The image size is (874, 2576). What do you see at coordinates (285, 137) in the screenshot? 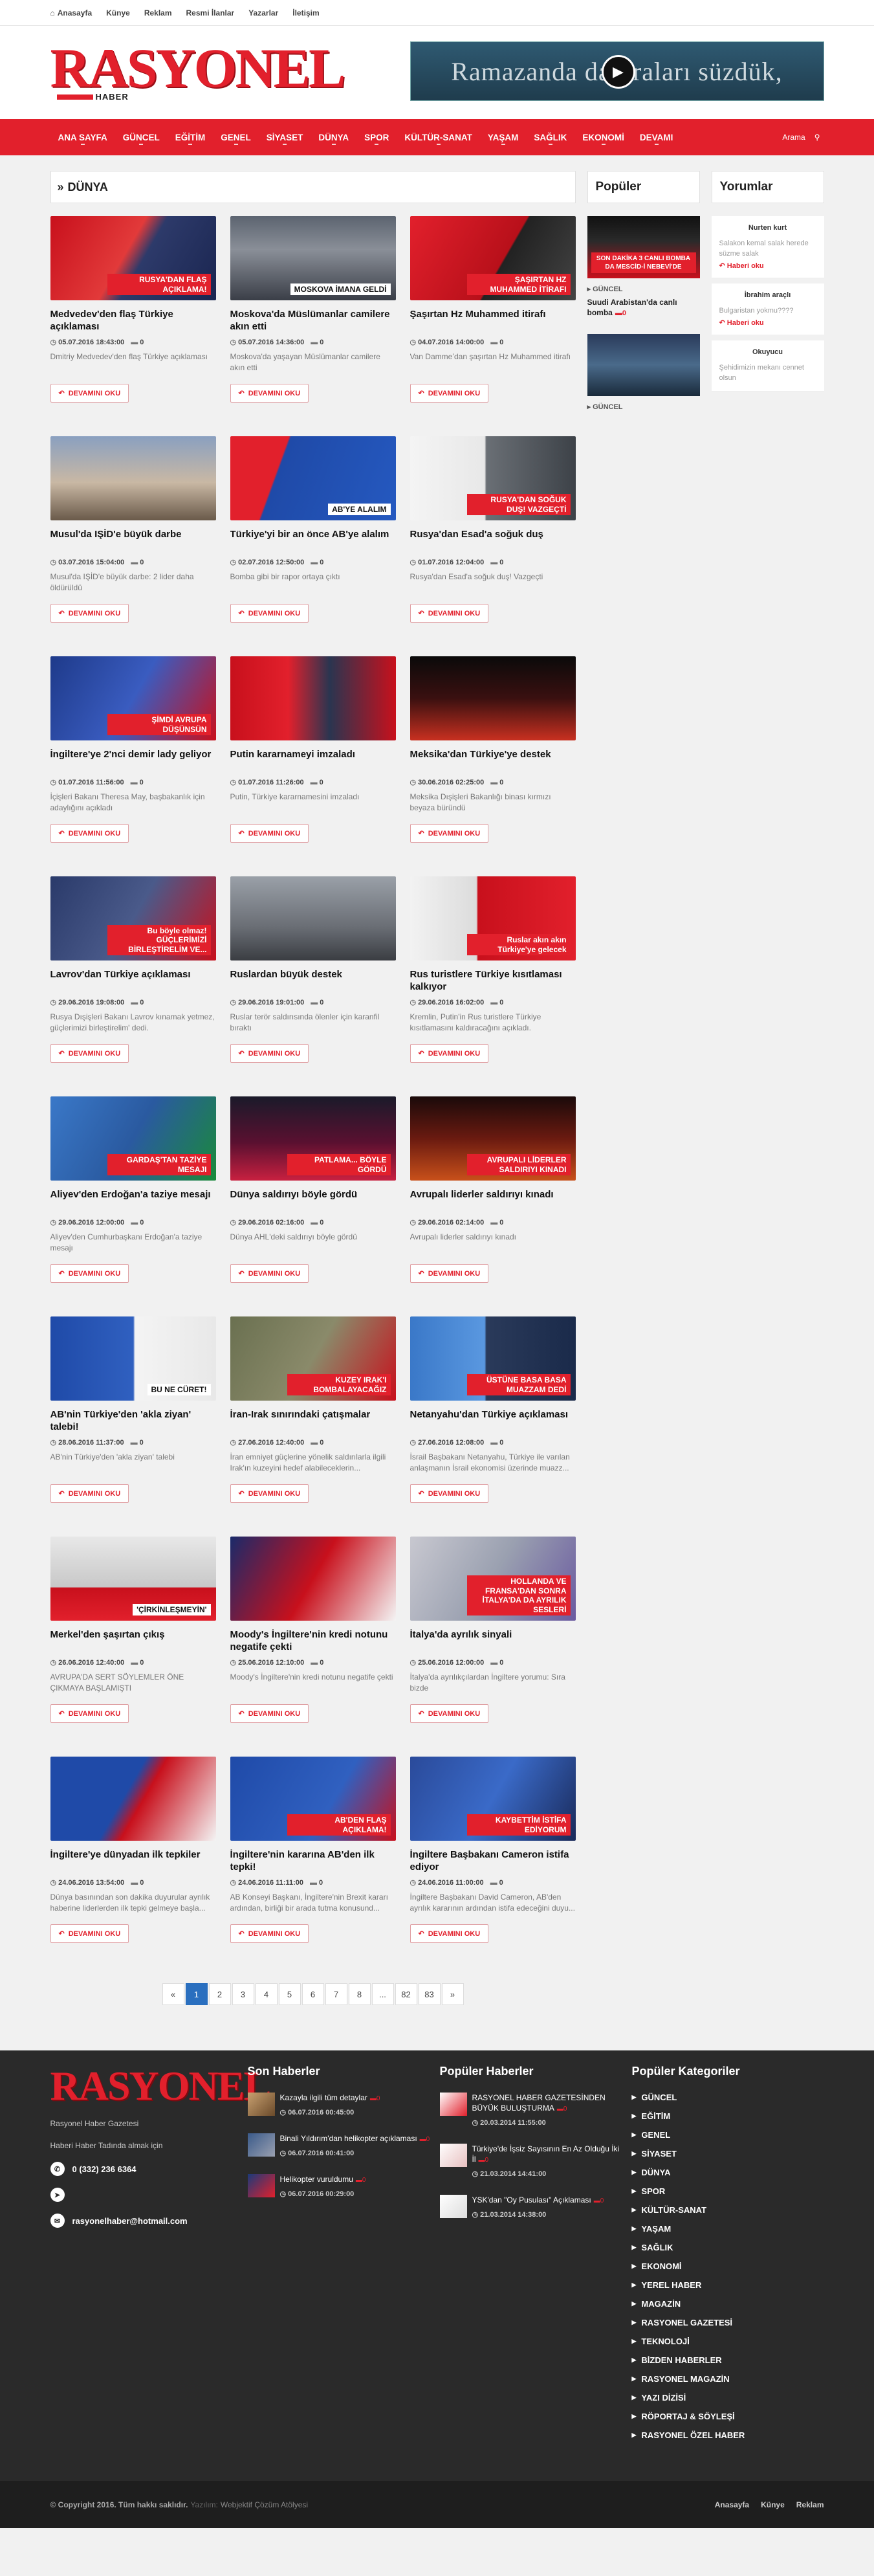
I see `nav-item: SİYASET` at bounding box center [285, 137].